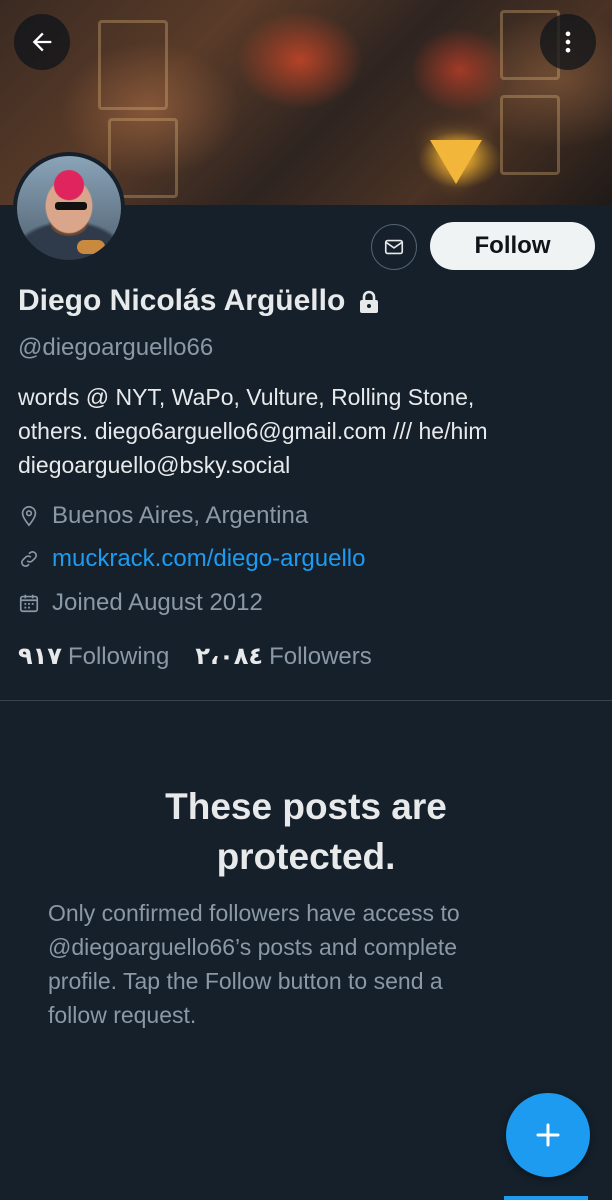 This screenshot has height=1200, width=612. I want to click on joined-text: Joined August 2012, so click(157, 602).